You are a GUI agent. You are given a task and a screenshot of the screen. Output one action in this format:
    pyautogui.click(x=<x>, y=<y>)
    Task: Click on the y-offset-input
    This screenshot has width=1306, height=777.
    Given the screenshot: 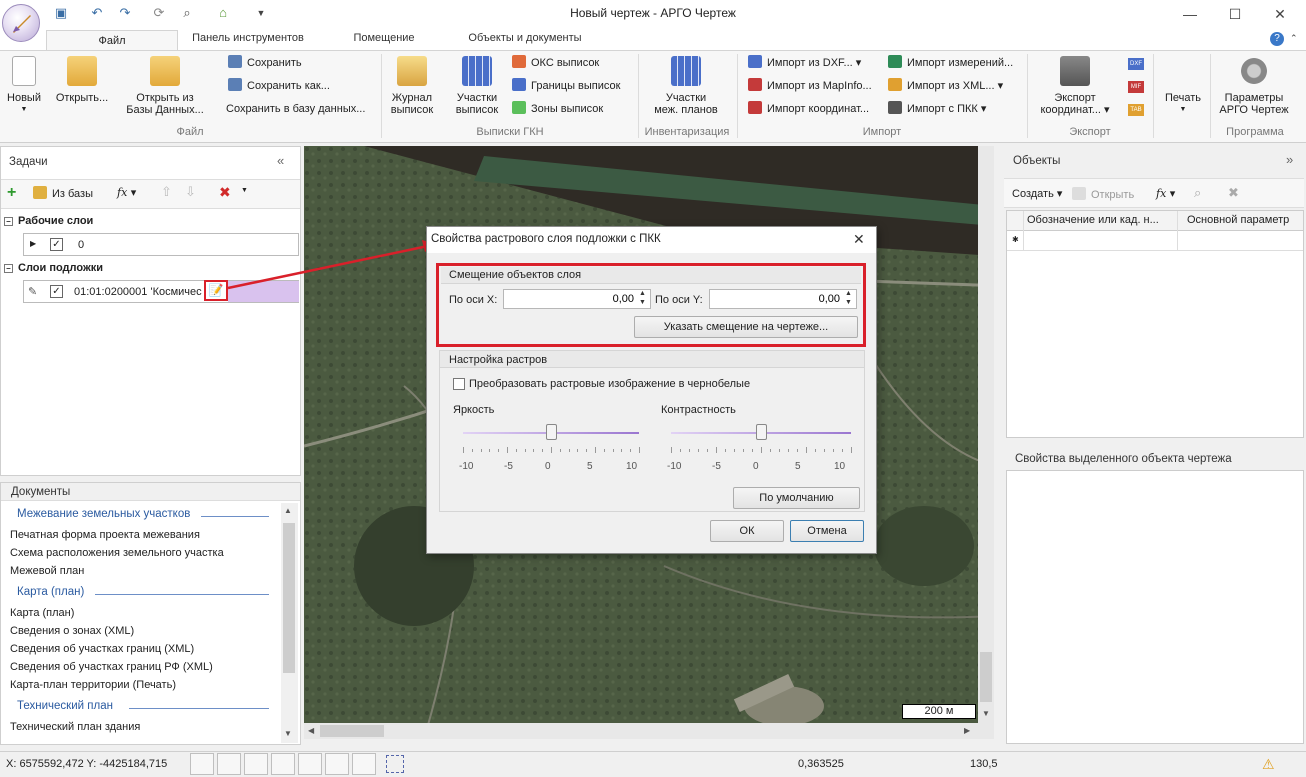 What is the action you would take?
    pyautogui.click(x=783, y=299)
    